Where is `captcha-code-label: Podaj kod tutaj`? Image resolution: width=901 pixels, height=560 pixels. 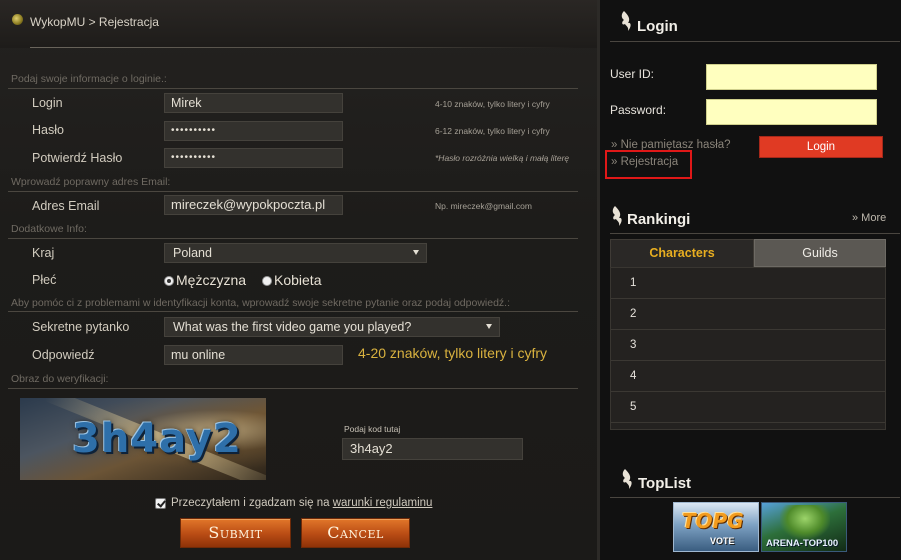
captcha-code-label: Podaj kod tutaj is located at coordinates (372, 429).